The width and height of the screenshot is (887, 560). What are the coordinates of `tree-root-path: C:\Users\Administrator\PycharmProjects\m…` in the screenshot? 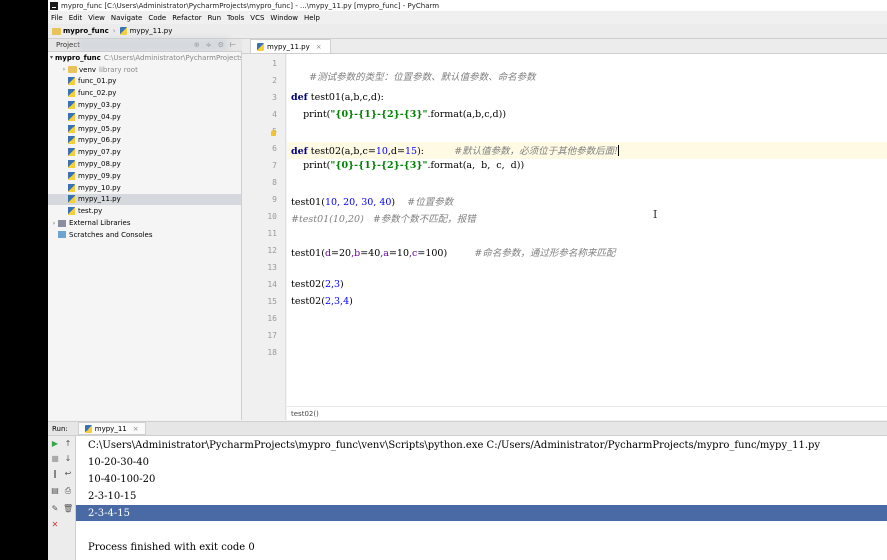 It's located at (172, 57).